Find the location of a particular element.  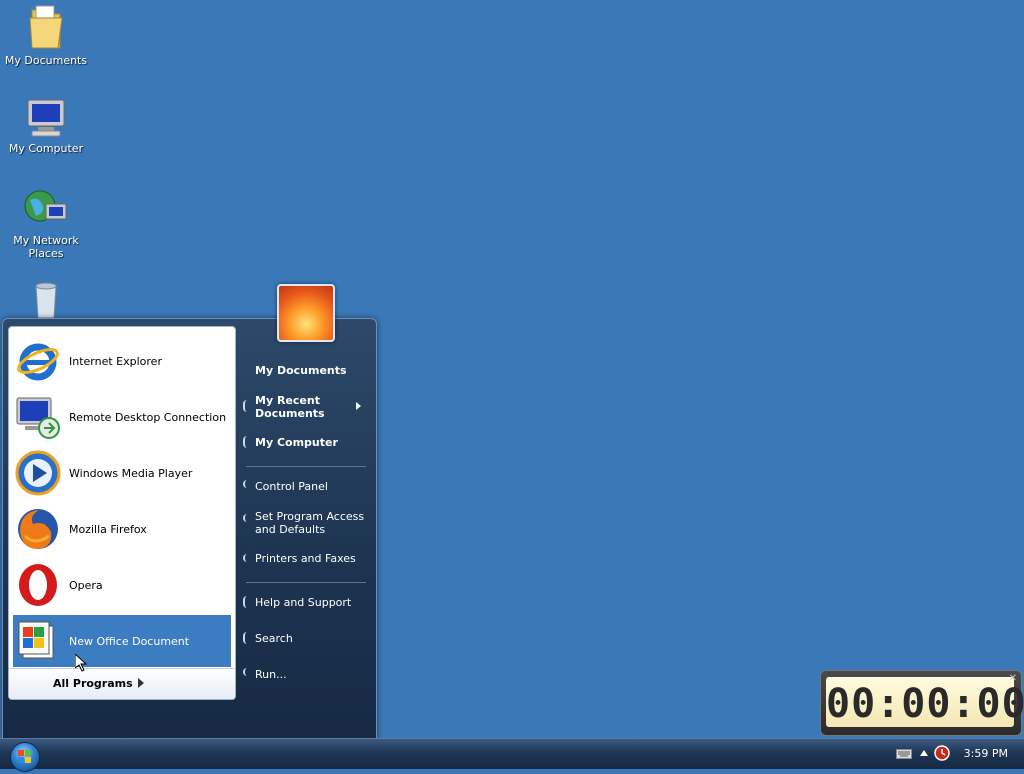

start-item-my-documents: My Documents is located at coordinates (301, 370).